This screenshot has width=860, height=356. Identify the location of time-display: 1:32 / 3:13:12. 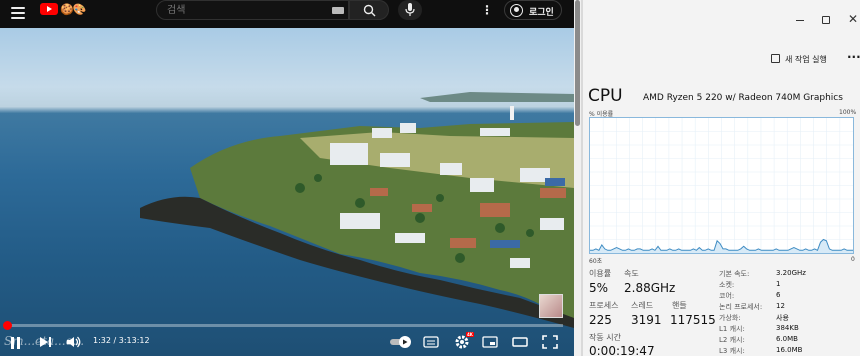
(121, 340).